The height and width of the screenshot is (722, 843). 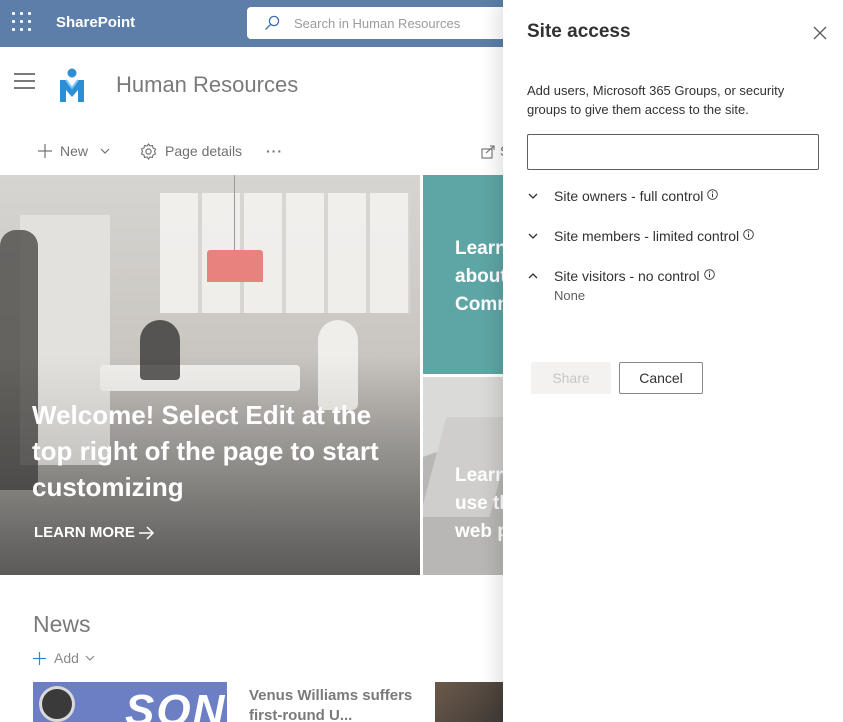 I want to click on chevron-up-icon, so click(x=533, y=276).